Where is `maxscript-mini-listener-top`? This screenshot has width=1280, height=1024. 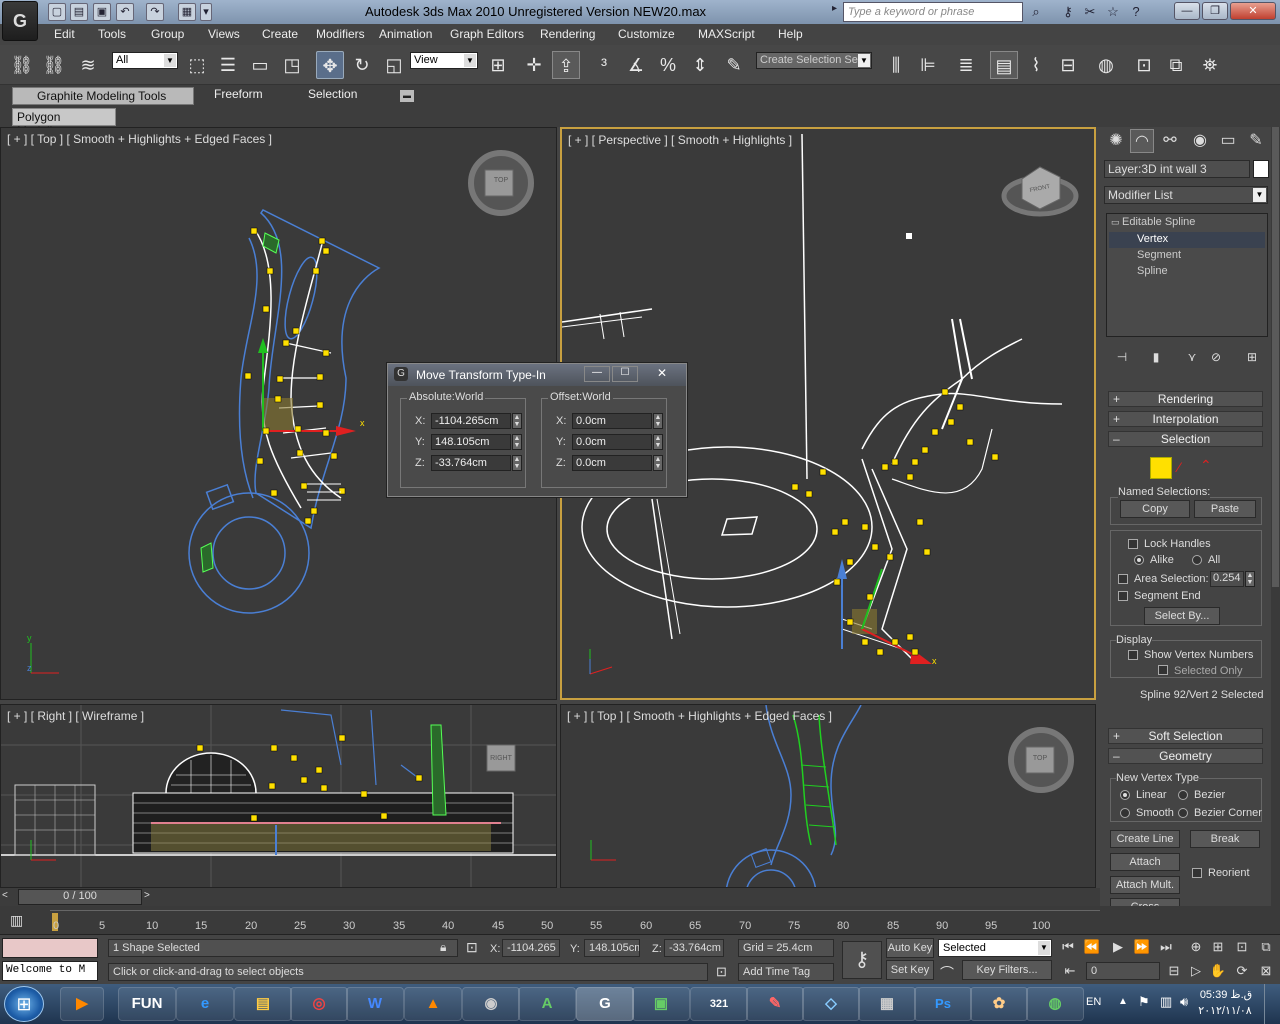
maxscript-mini-listener-top is located at coordinates (50, 948).